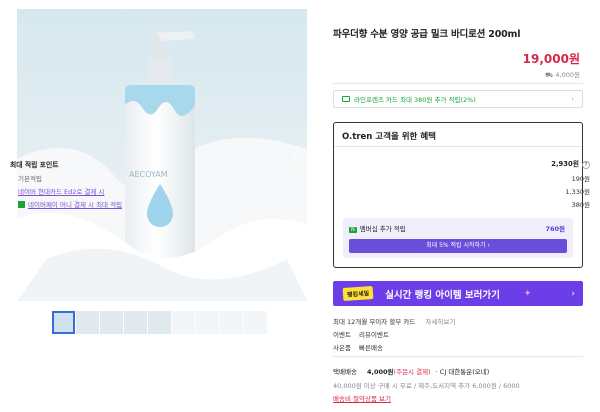 The height and width of the screenshot is (412, 600). Describe the element at coordinates (300, 178) in the screenshot. I see `benefit-row: 기본적립 190원` at that location.